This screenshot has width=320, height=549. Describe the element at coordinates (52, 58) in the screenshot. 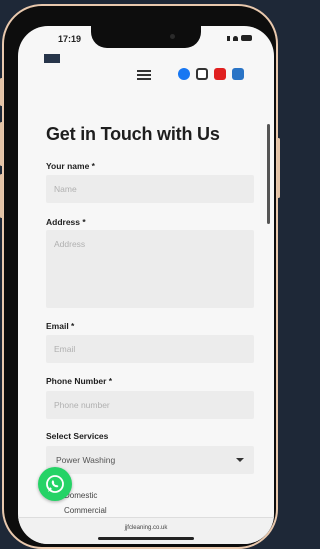

I see `site-logo` at that location.